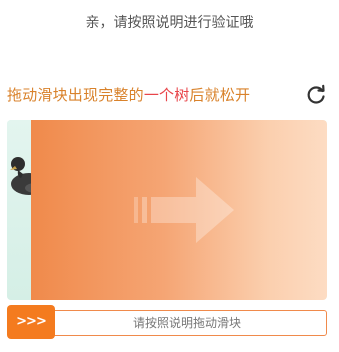 This screenshot has width=339, height=352. I want to click on captcha-instruction: 拖动滑块出现完整的一个树后就松开, so click(128, 94).